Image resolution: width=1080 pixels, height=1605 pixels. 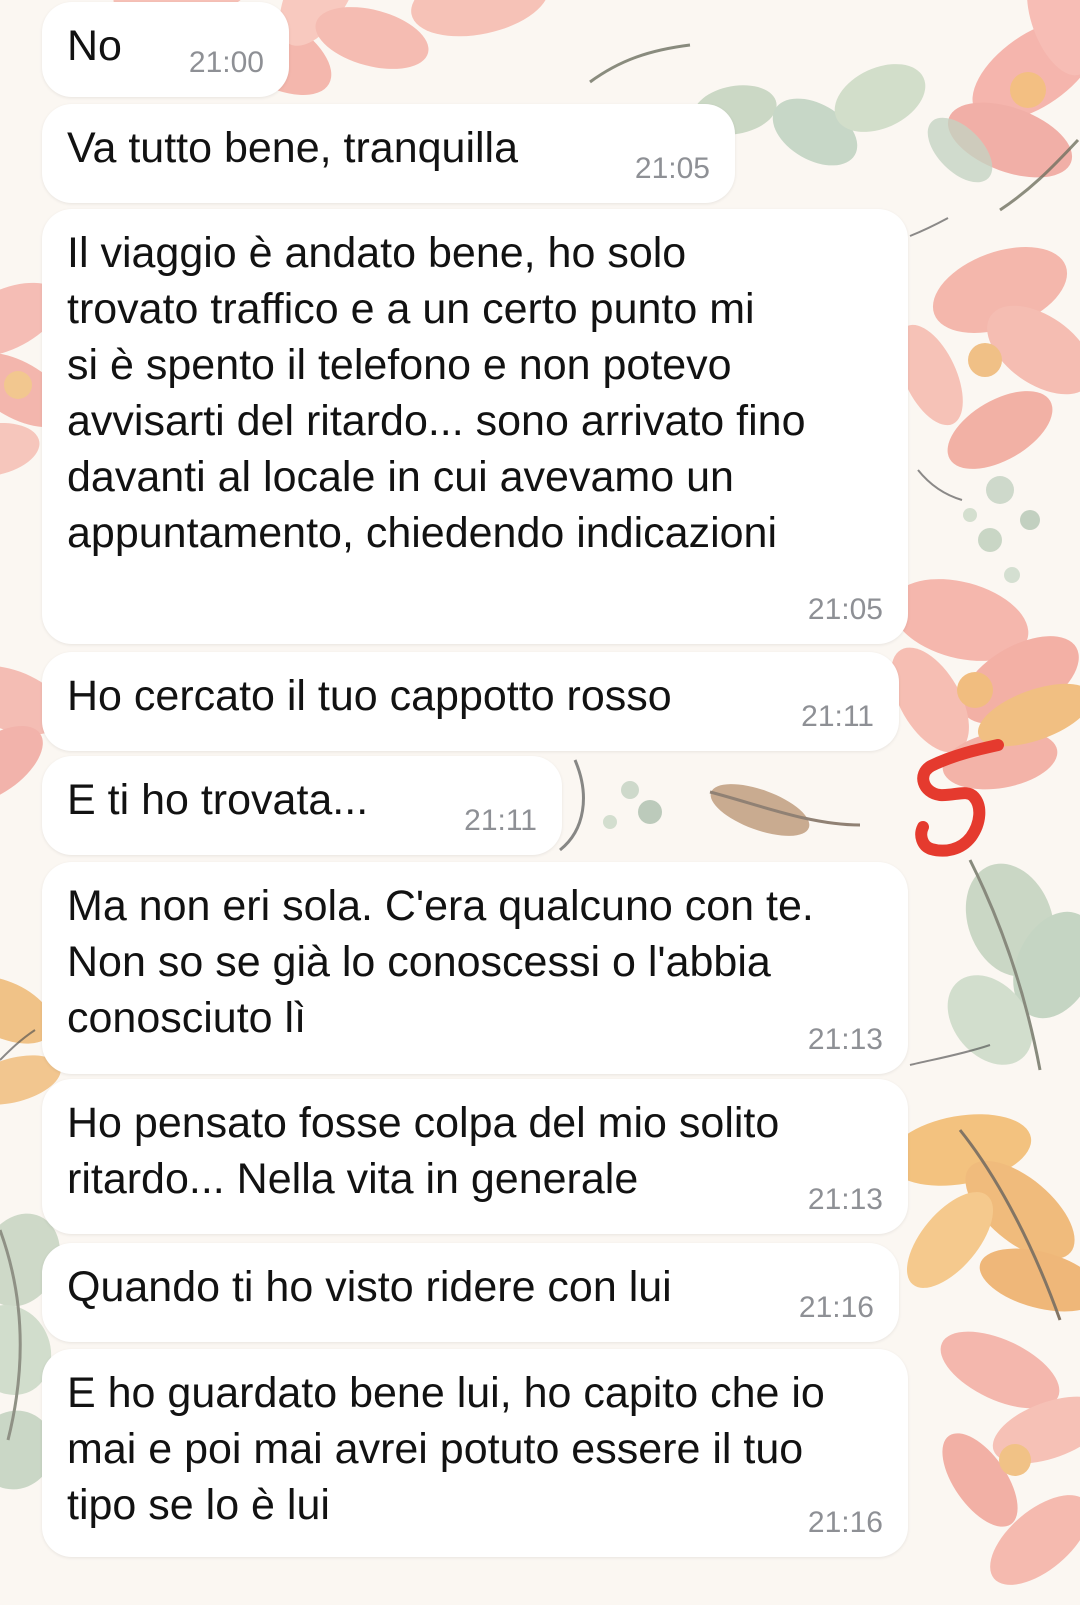 I want to click on message-bubble: No 21:00, so click(x=165, y=49).